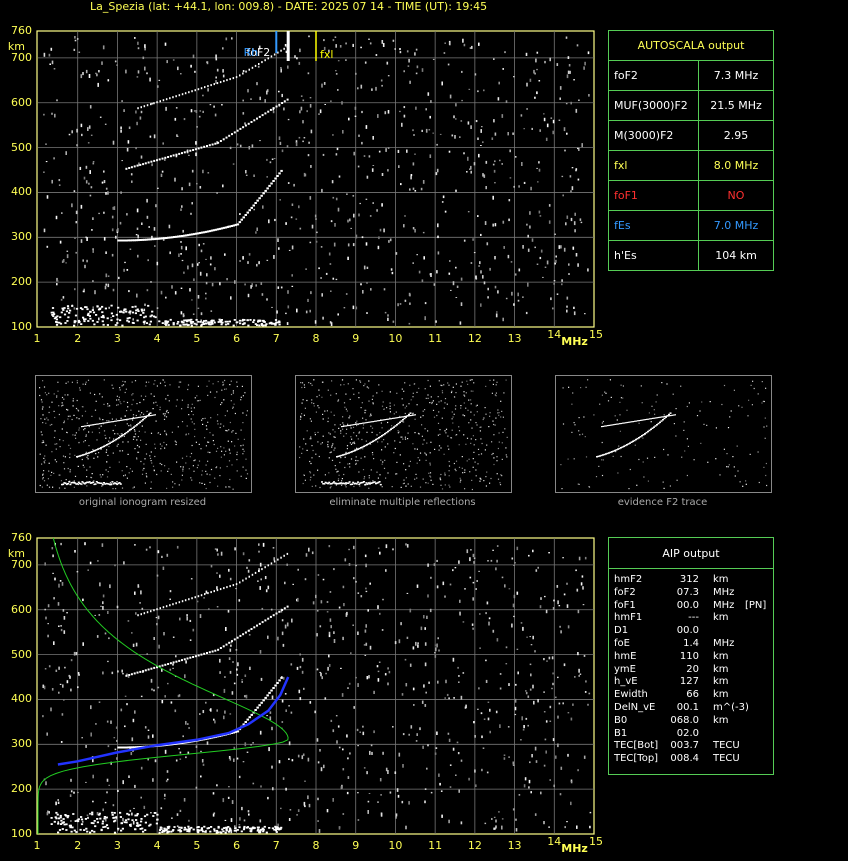  What do you see at coordinates (21, 654) in the screenshot?
I see `y-tick-label: 500` at bounding box center [21, 654].